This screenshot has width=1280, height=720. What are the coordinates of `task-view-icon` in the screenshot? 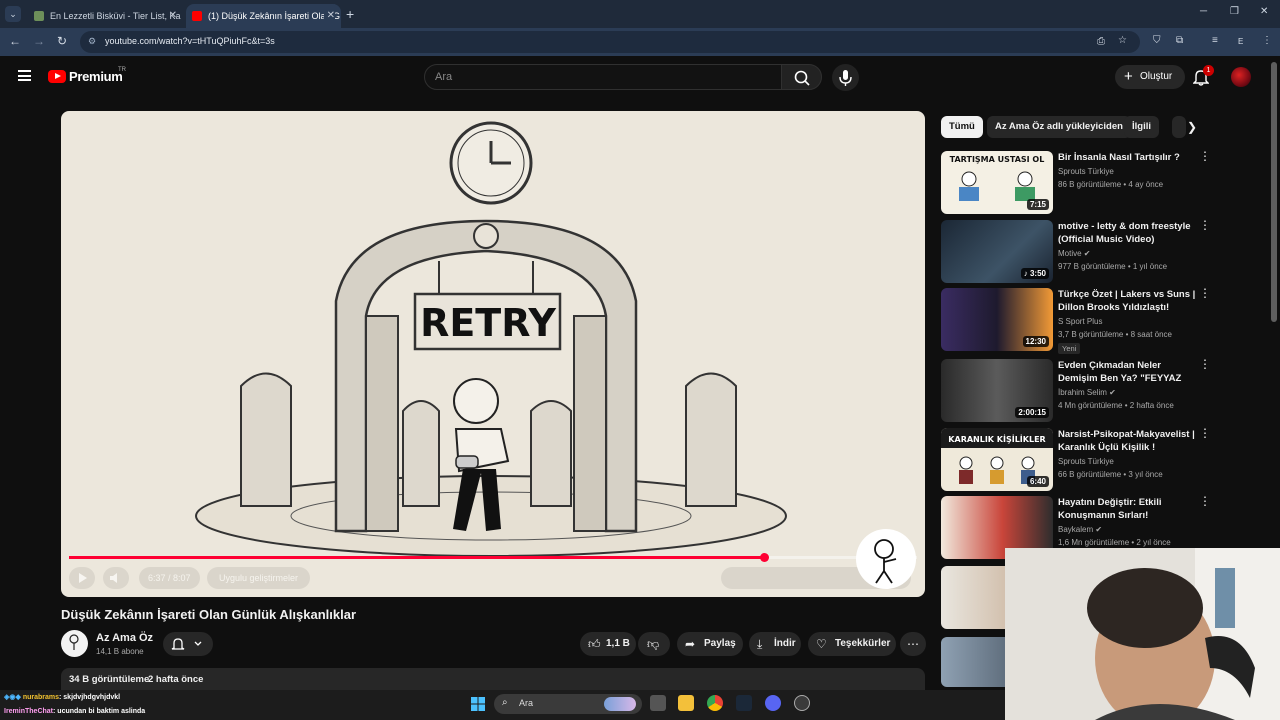 It's located at (658, 703).